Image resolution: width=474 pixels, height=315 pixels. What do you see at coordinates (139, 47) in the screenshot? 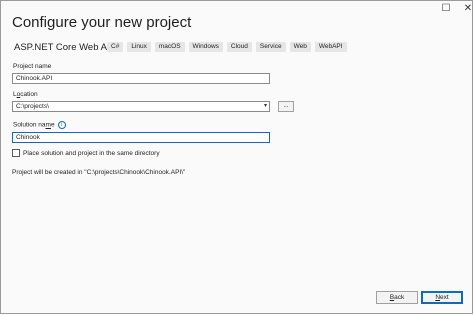
I see `tag-linux: Linux` at bounding box center [139, 47].